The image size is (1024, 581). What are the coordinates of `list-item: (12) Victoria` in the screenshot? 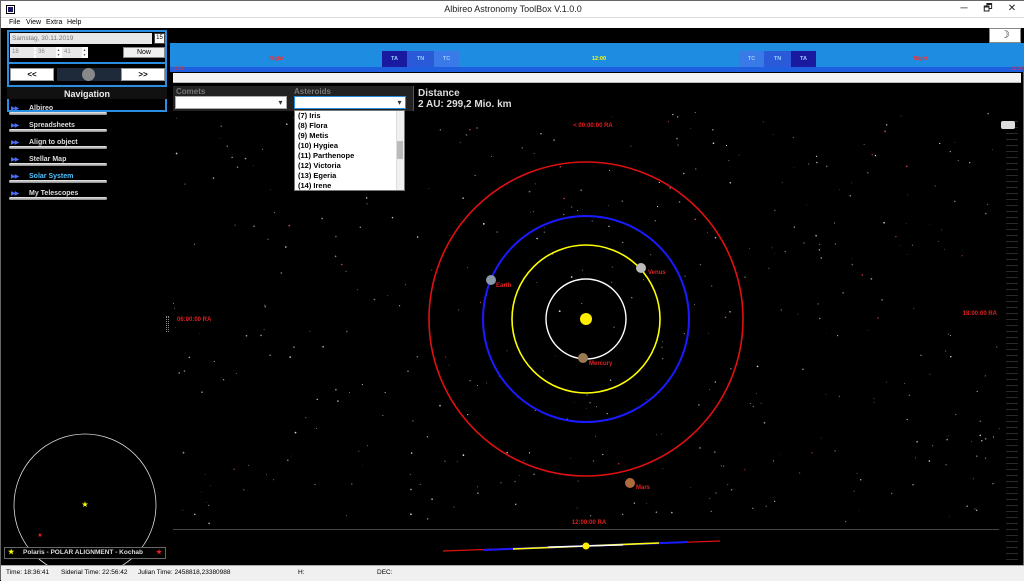 It's located at (349, 166).